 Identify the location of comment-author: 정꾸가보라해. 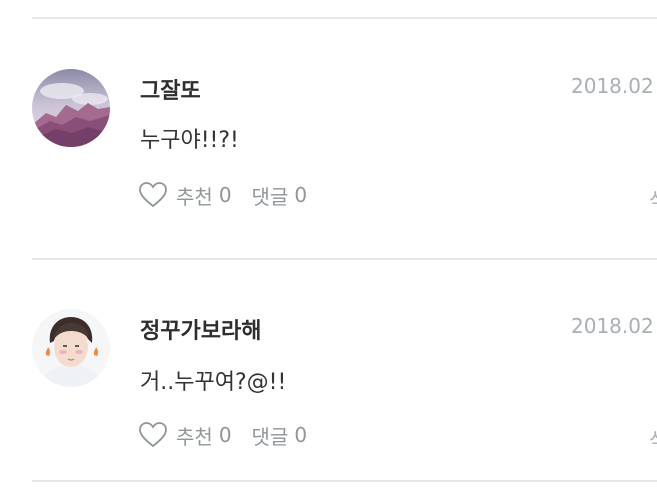
(200, 329).